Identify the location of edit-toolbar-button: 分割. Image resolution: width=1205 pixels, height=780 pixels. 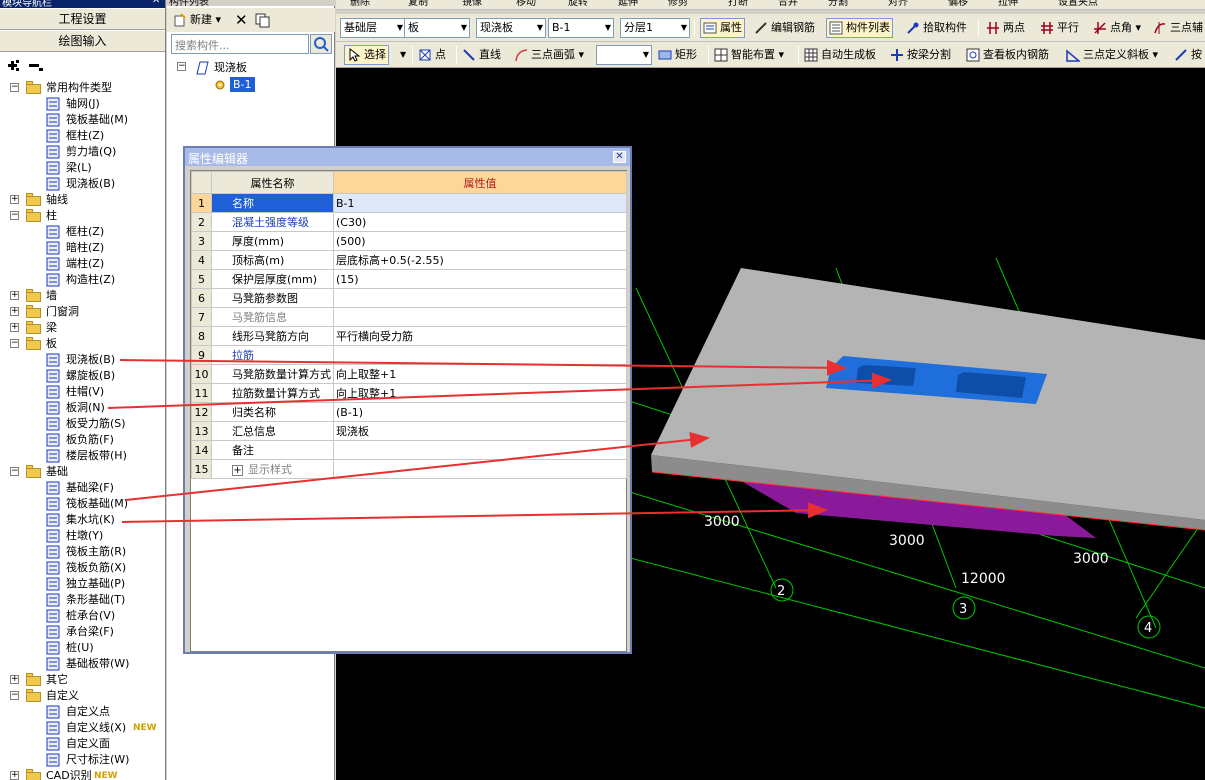
(838, 4).